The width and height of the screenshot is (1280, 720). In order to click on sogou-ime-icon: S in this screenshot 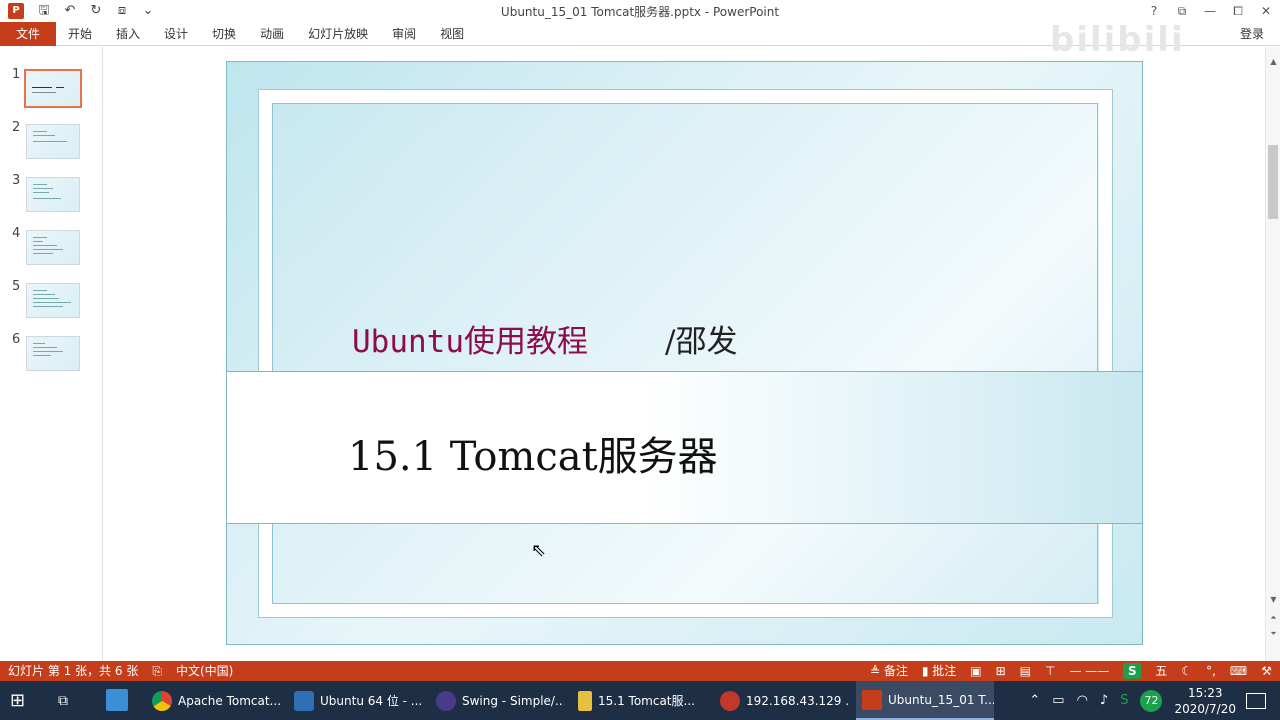, I will do `click(1124, 700)`.